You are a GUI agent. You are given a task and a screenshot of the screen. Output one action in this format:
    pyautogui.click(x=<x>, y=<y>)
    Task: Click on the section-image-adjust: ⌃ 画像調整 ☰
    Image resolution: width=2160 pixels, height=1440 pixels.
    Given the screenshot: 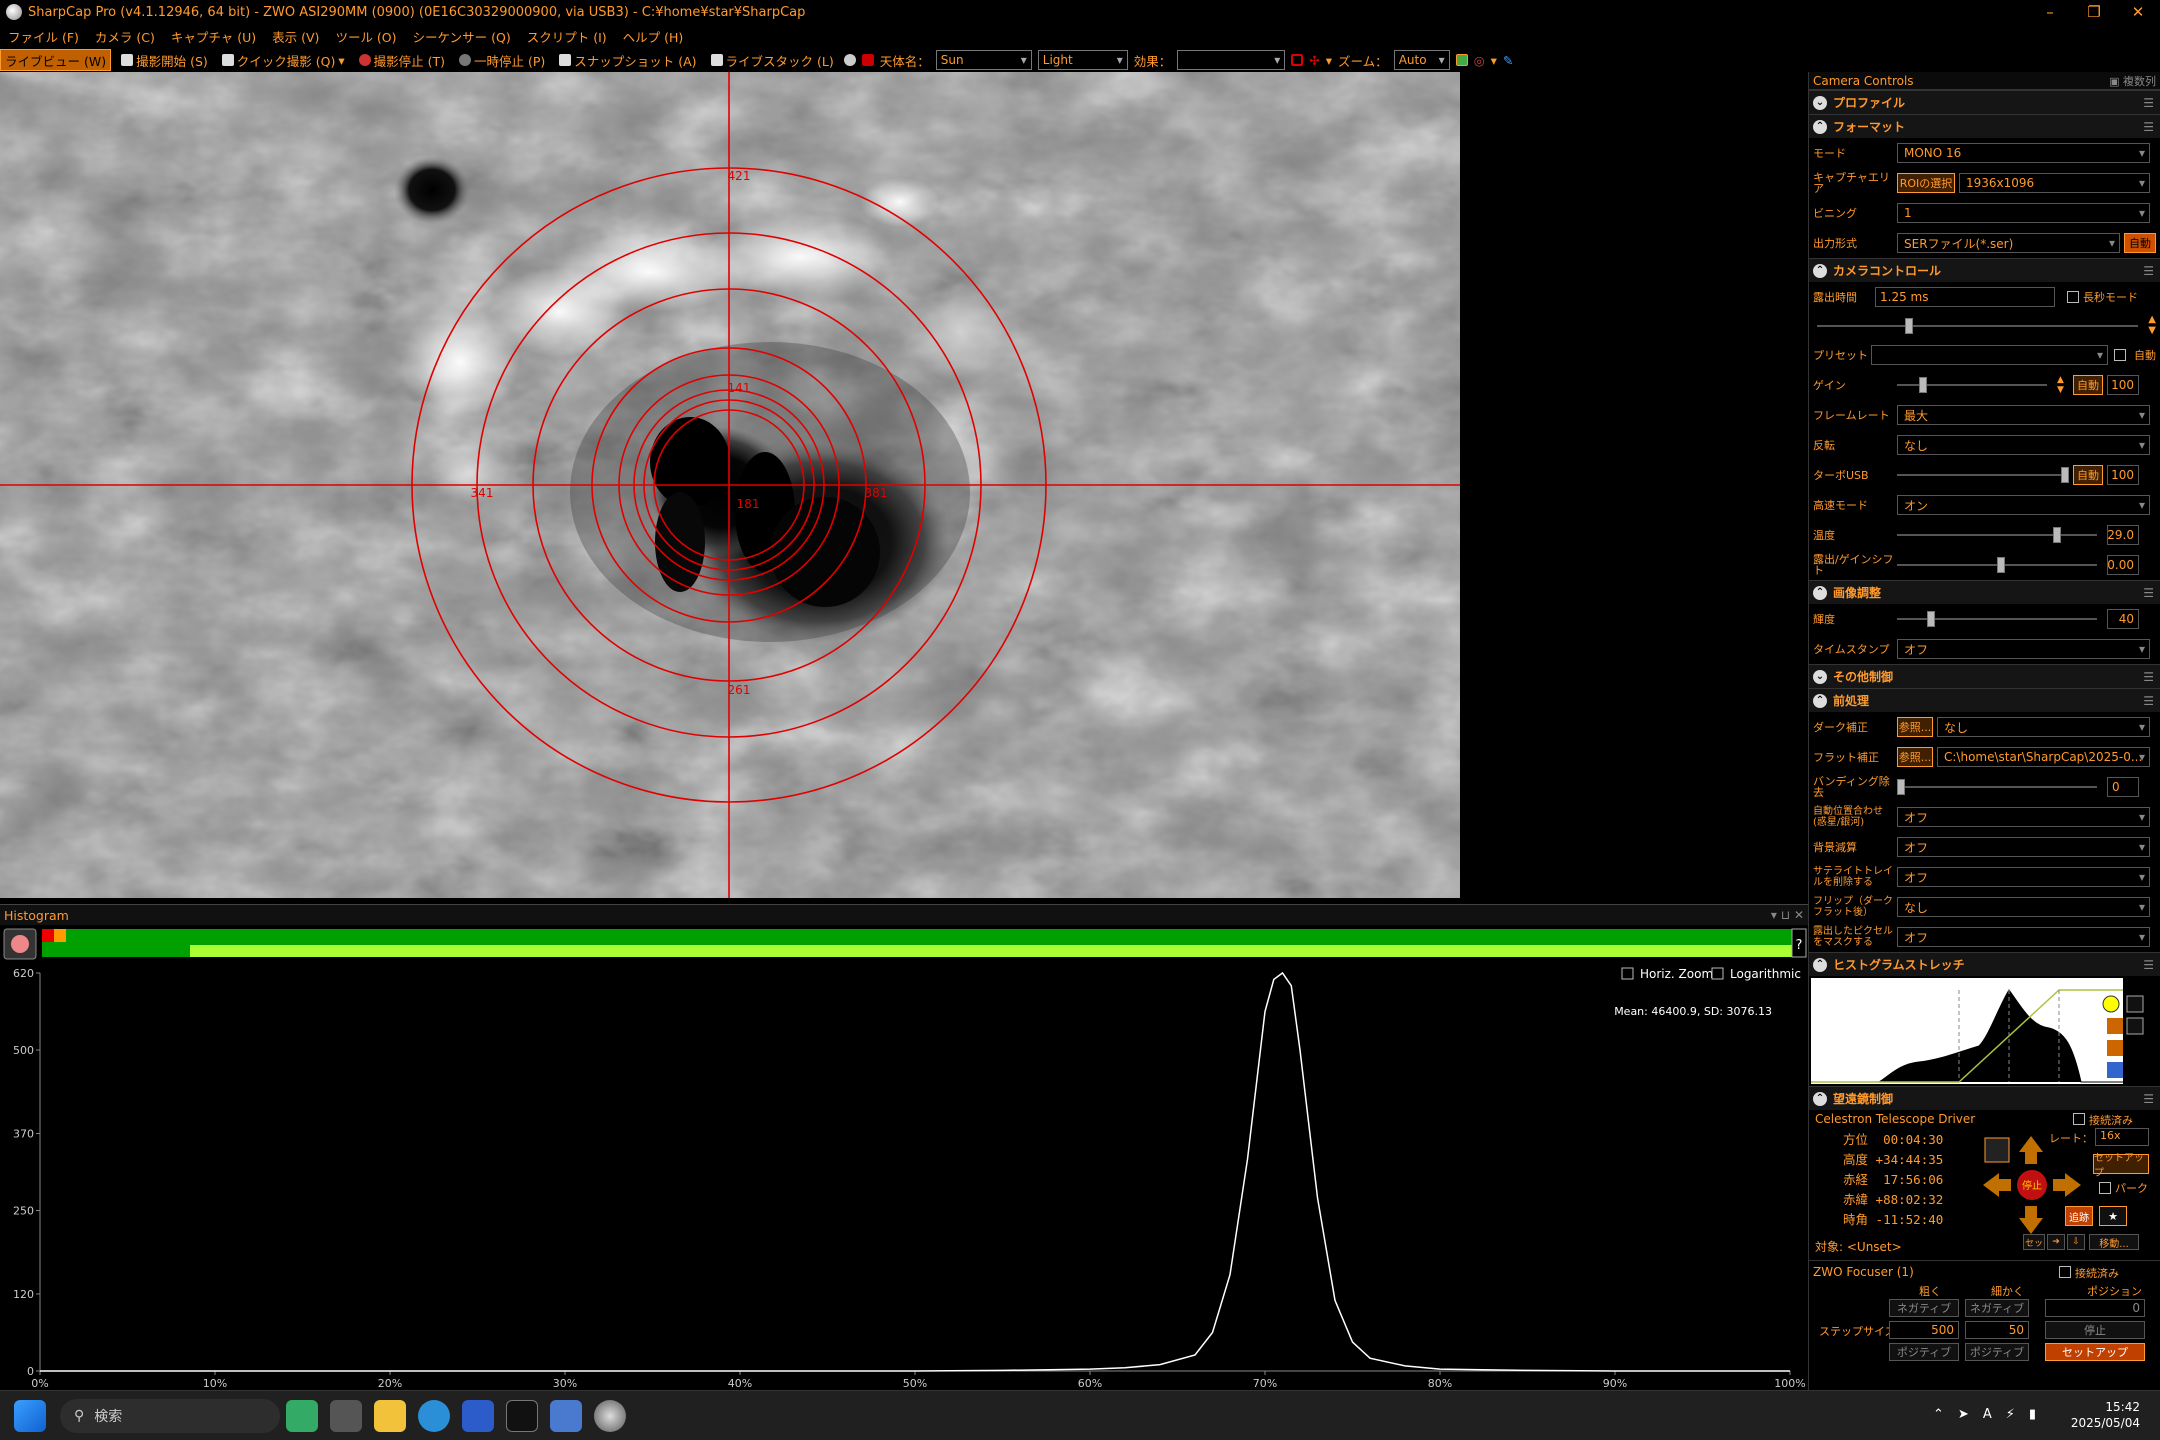 What is the action you would take?
    pyautogui.click(x=1984, y=592)
    